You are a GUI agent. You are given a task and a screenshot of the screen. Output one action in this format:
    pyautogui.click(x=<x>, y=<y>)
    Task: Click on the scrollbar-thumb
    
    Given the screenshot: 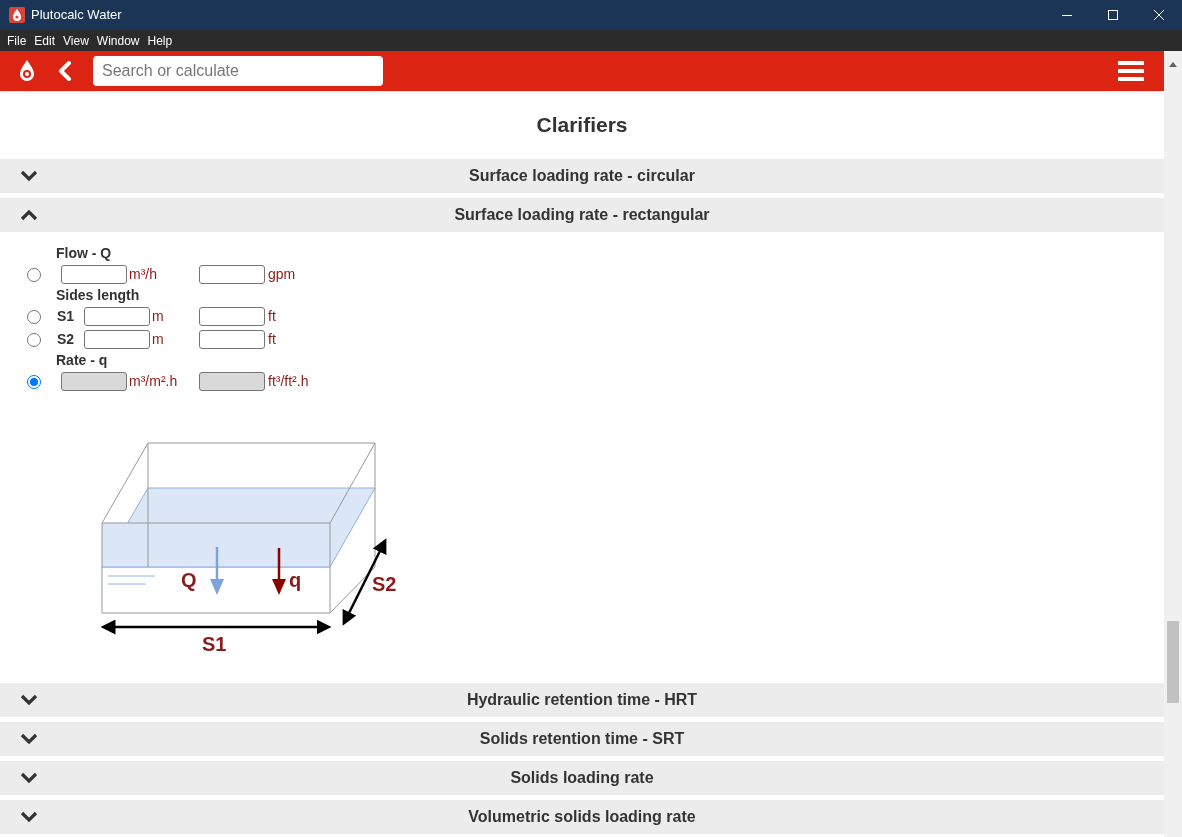 What is the action you would take?
    pyautogui.click(x=1173, y=662)
    